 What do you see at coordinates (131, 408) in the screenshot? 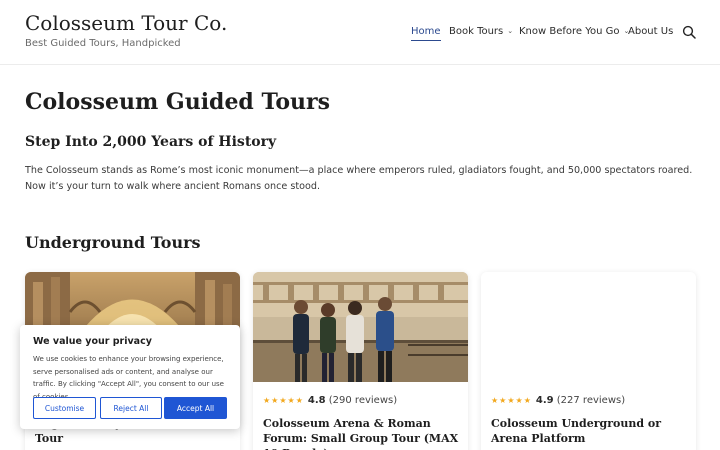
I see `reject-all-button: Reject All` at bounding box center [131, 408].